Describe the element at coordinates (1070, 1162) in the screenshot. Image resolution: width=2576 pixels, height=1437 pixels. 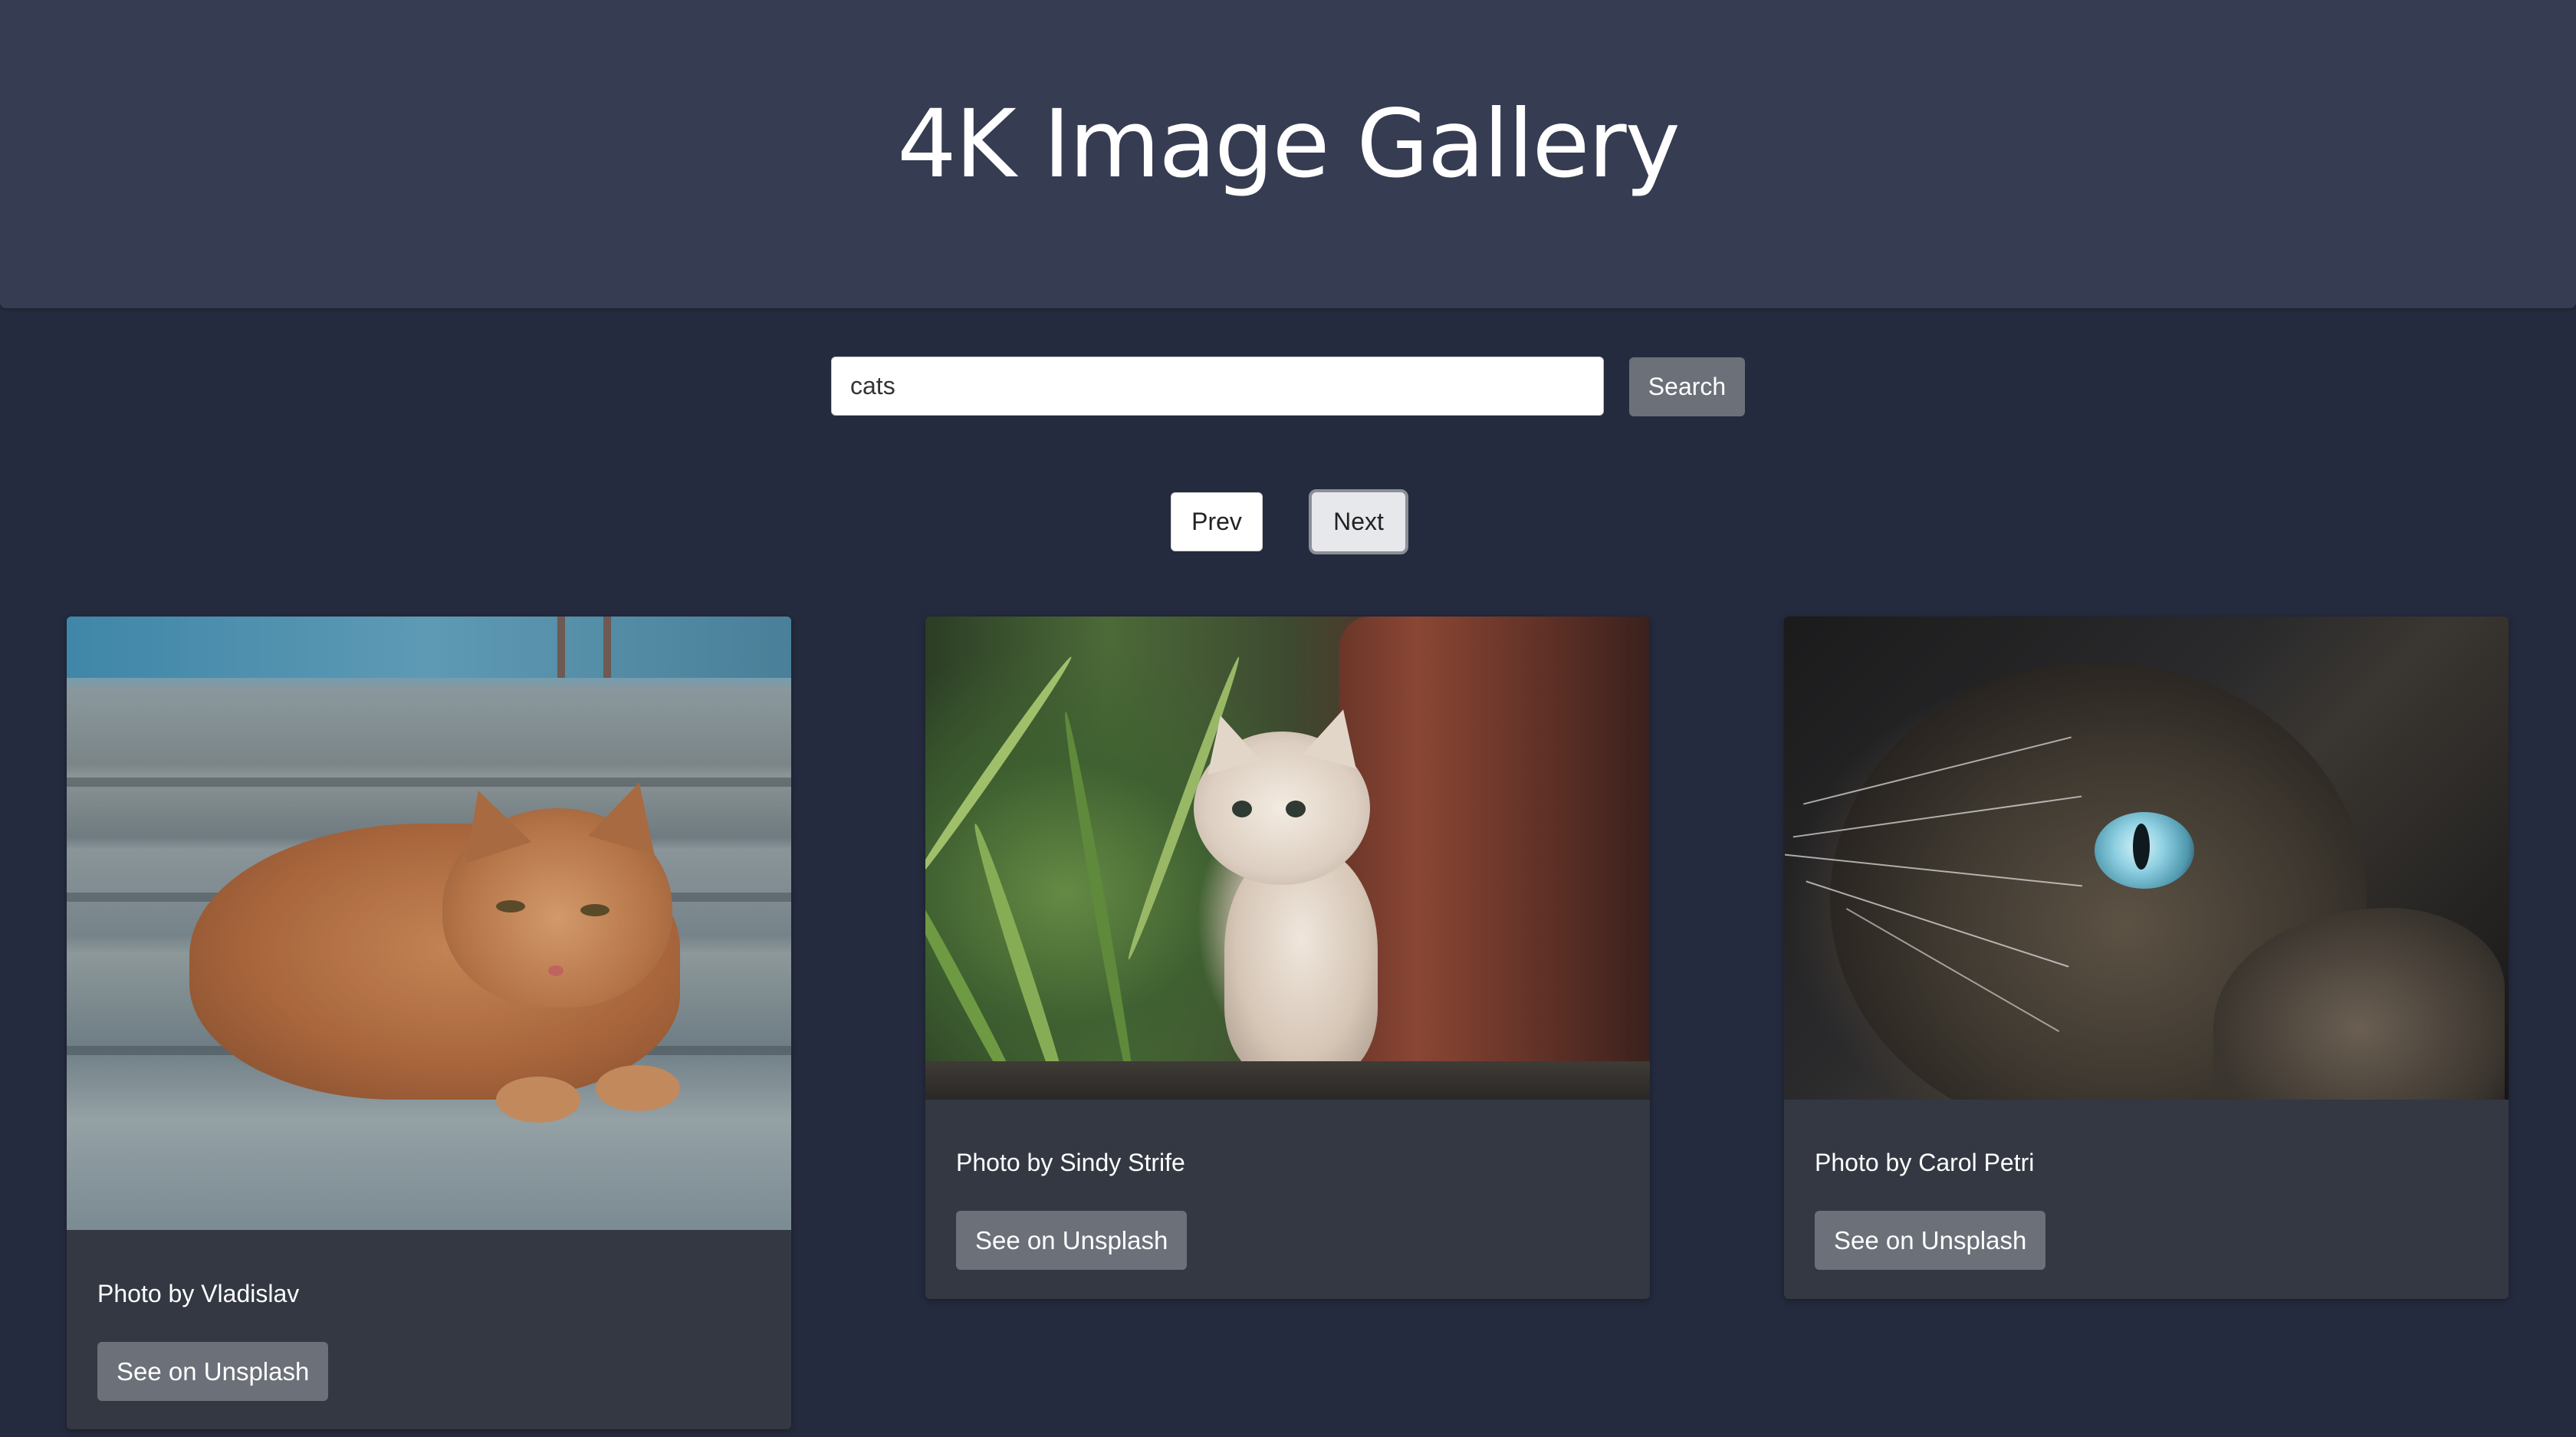
I see `photo-credit: Photo by Sindy Strife` at that location.